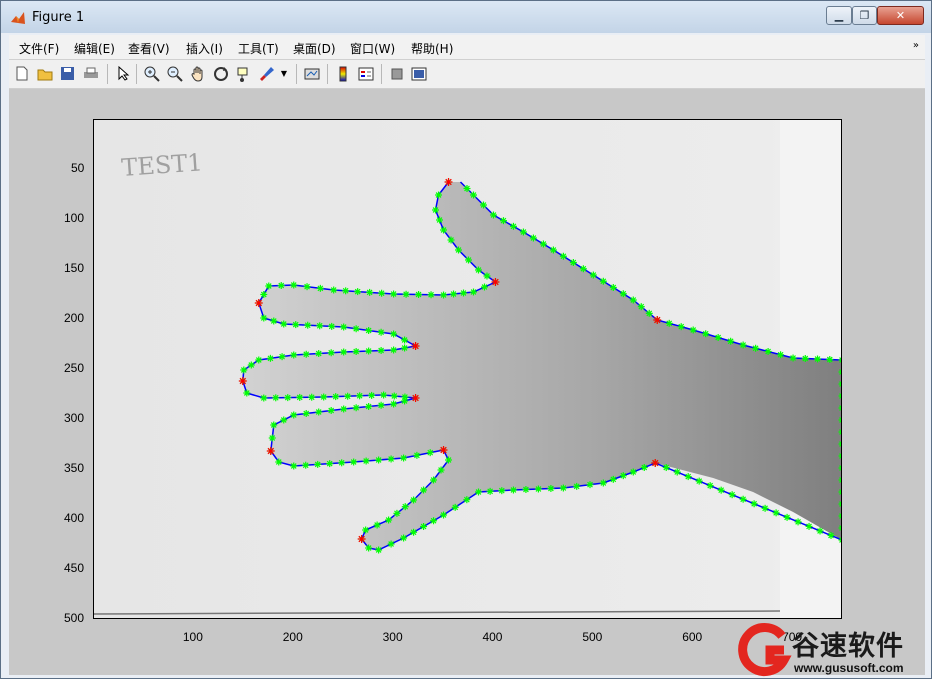 The image size is (932, 679). Describe the element at coordinates (122, 73) in the screenshot. I see `pointer-icon` at that location.